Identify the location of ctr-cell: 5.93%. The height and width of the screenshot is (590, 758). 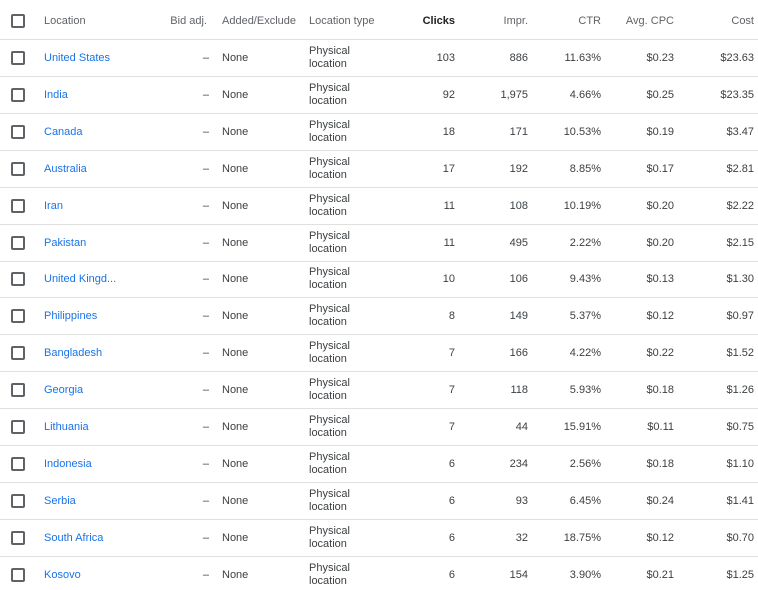
(585, 390).